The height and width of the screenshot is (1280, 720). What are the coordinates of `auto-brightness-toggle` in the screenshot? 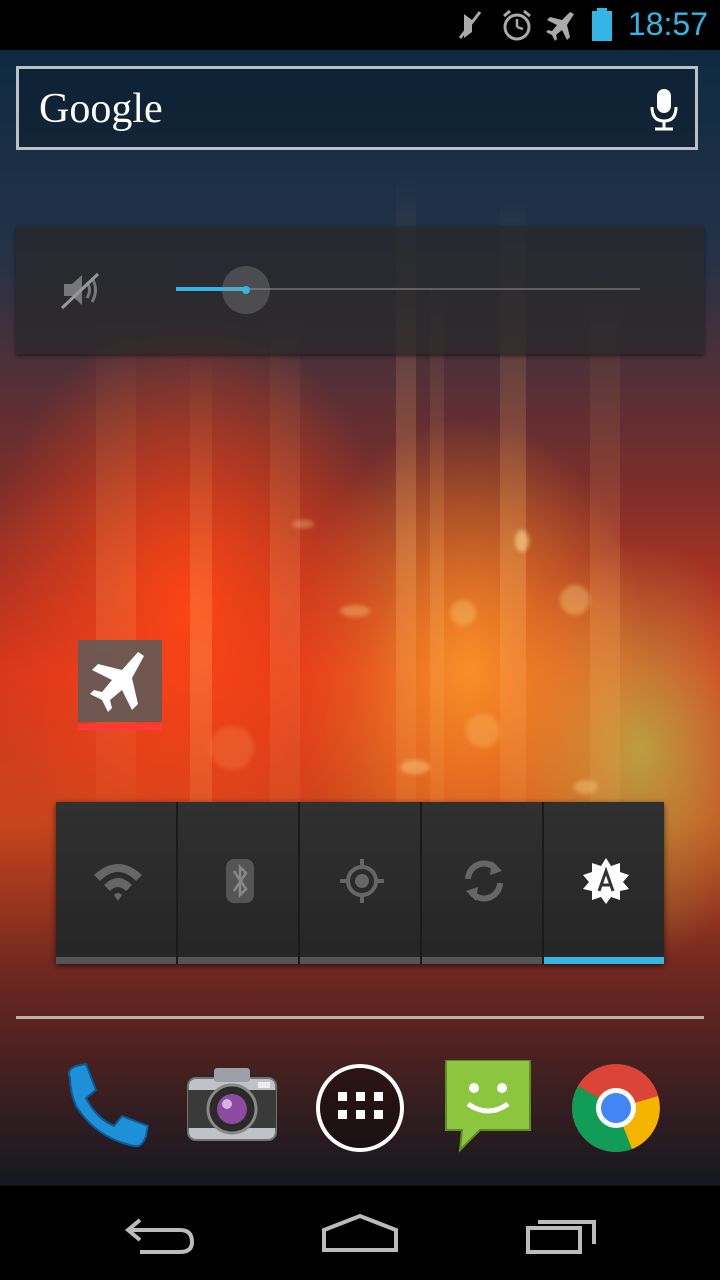 It's located at (604, 883).